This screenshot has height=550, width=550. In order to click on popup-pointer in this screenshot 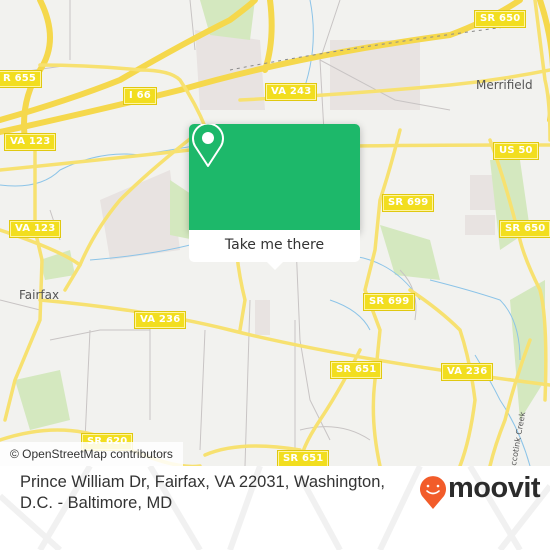, I will do `click(275, 265)`.